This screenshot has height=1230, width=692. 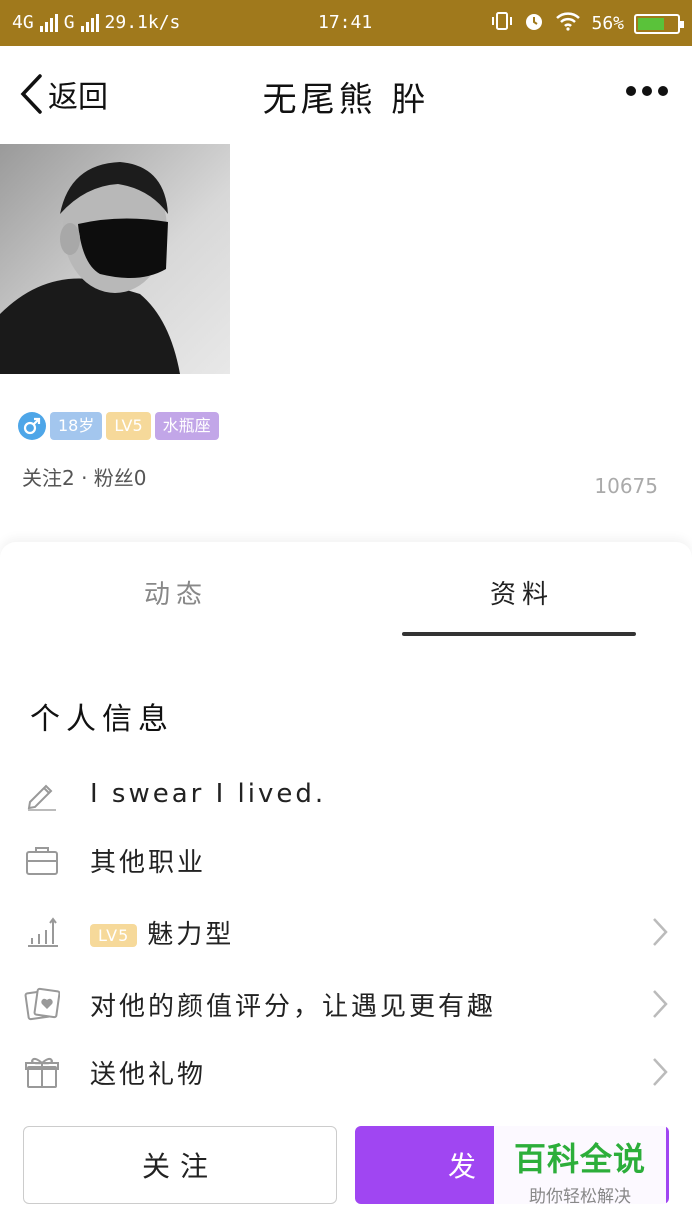 I want to click on avatar, so click(x=115, y=259).